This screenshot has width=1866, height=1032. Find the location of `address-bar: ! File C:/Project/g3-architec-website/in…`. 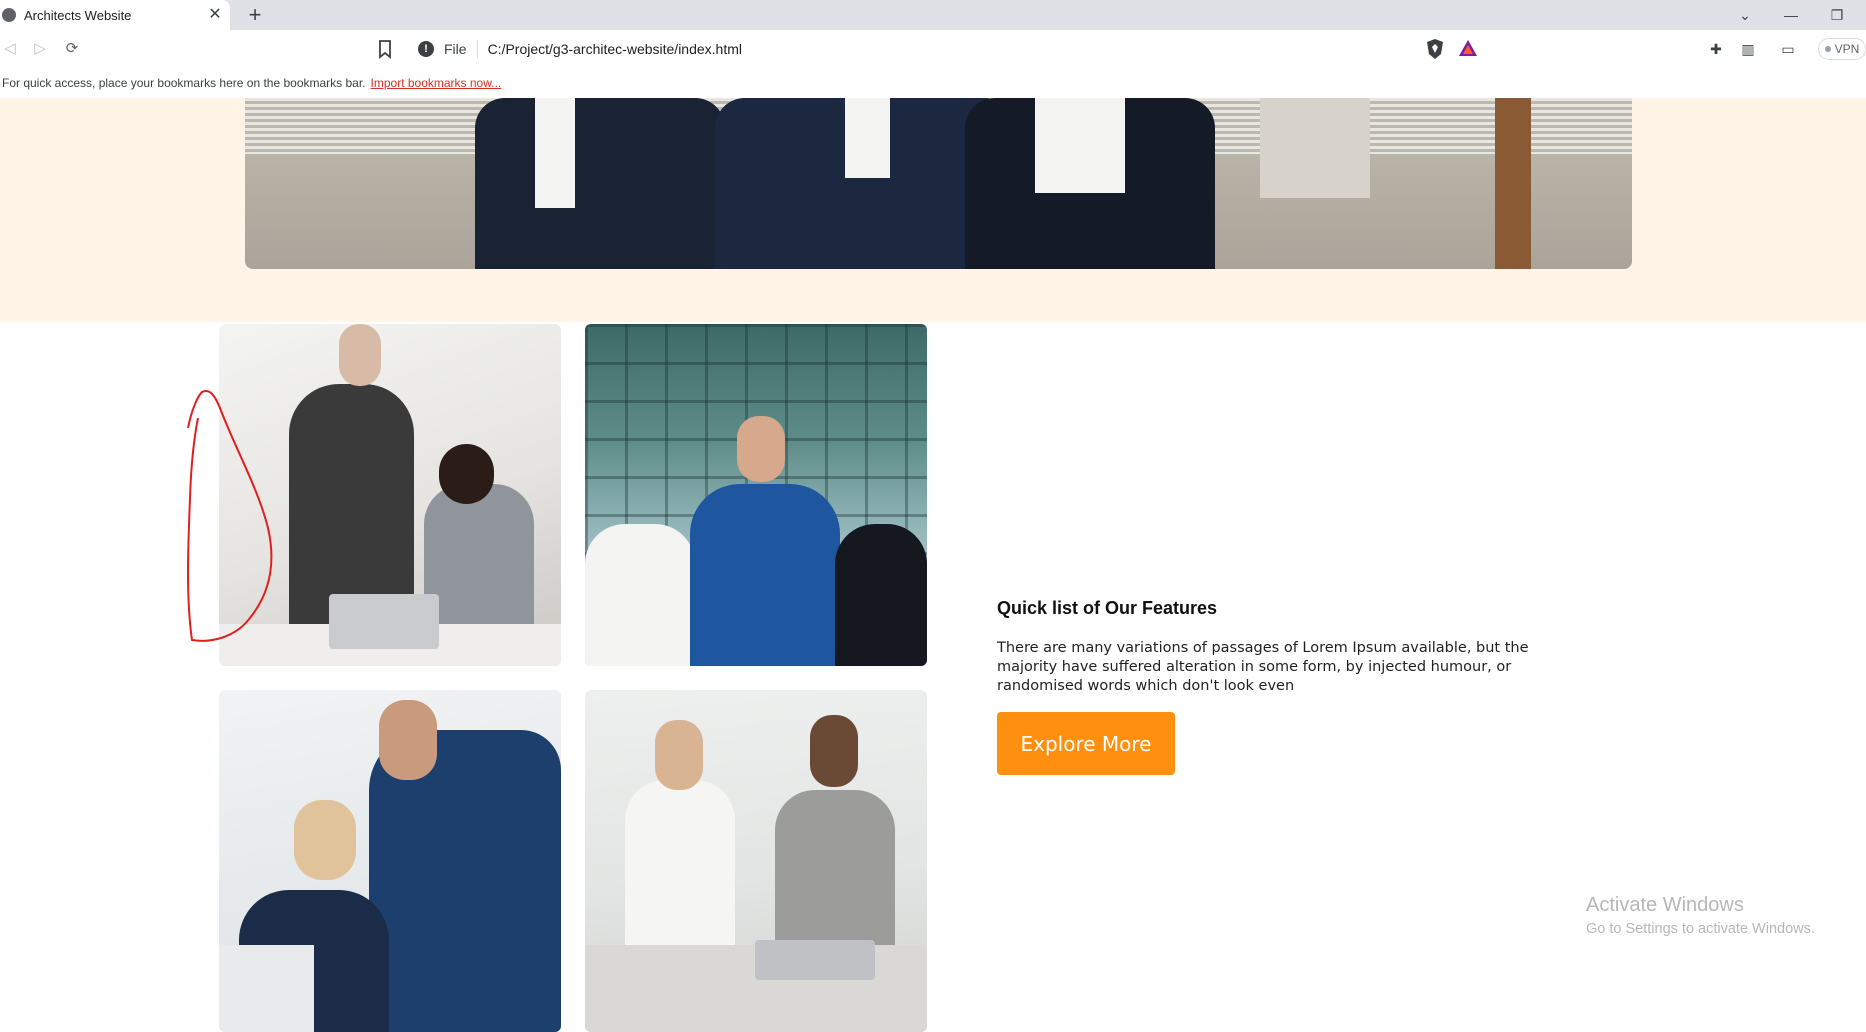

address-bar: ! File C:/Project/g3-architec-website/in… is located at coordinates (944, 49).